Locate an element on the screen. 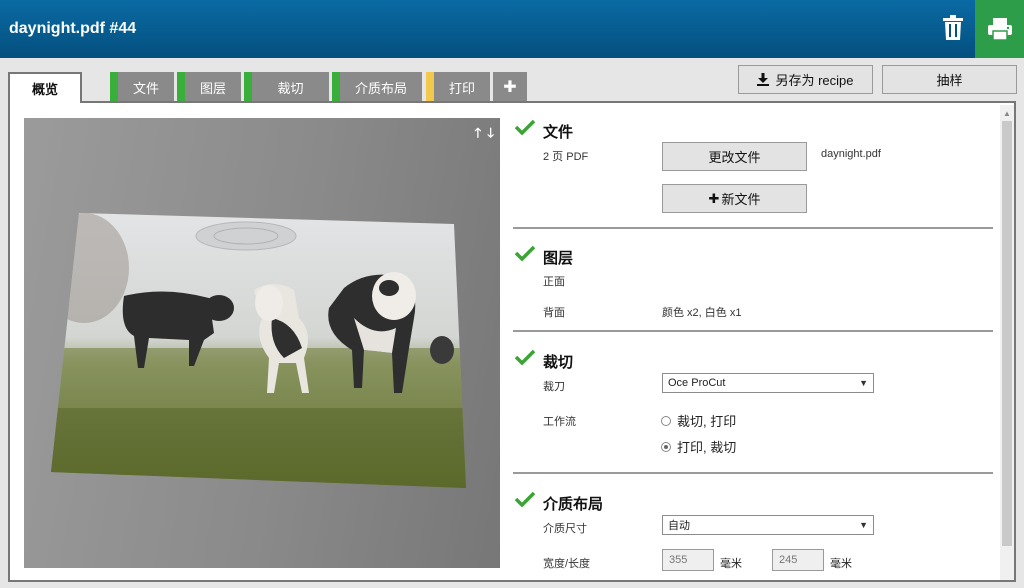 This screenshot has width=1024, height=588. workflow-option-label: 打印, 裁切 is located at coordinates (707, 447).